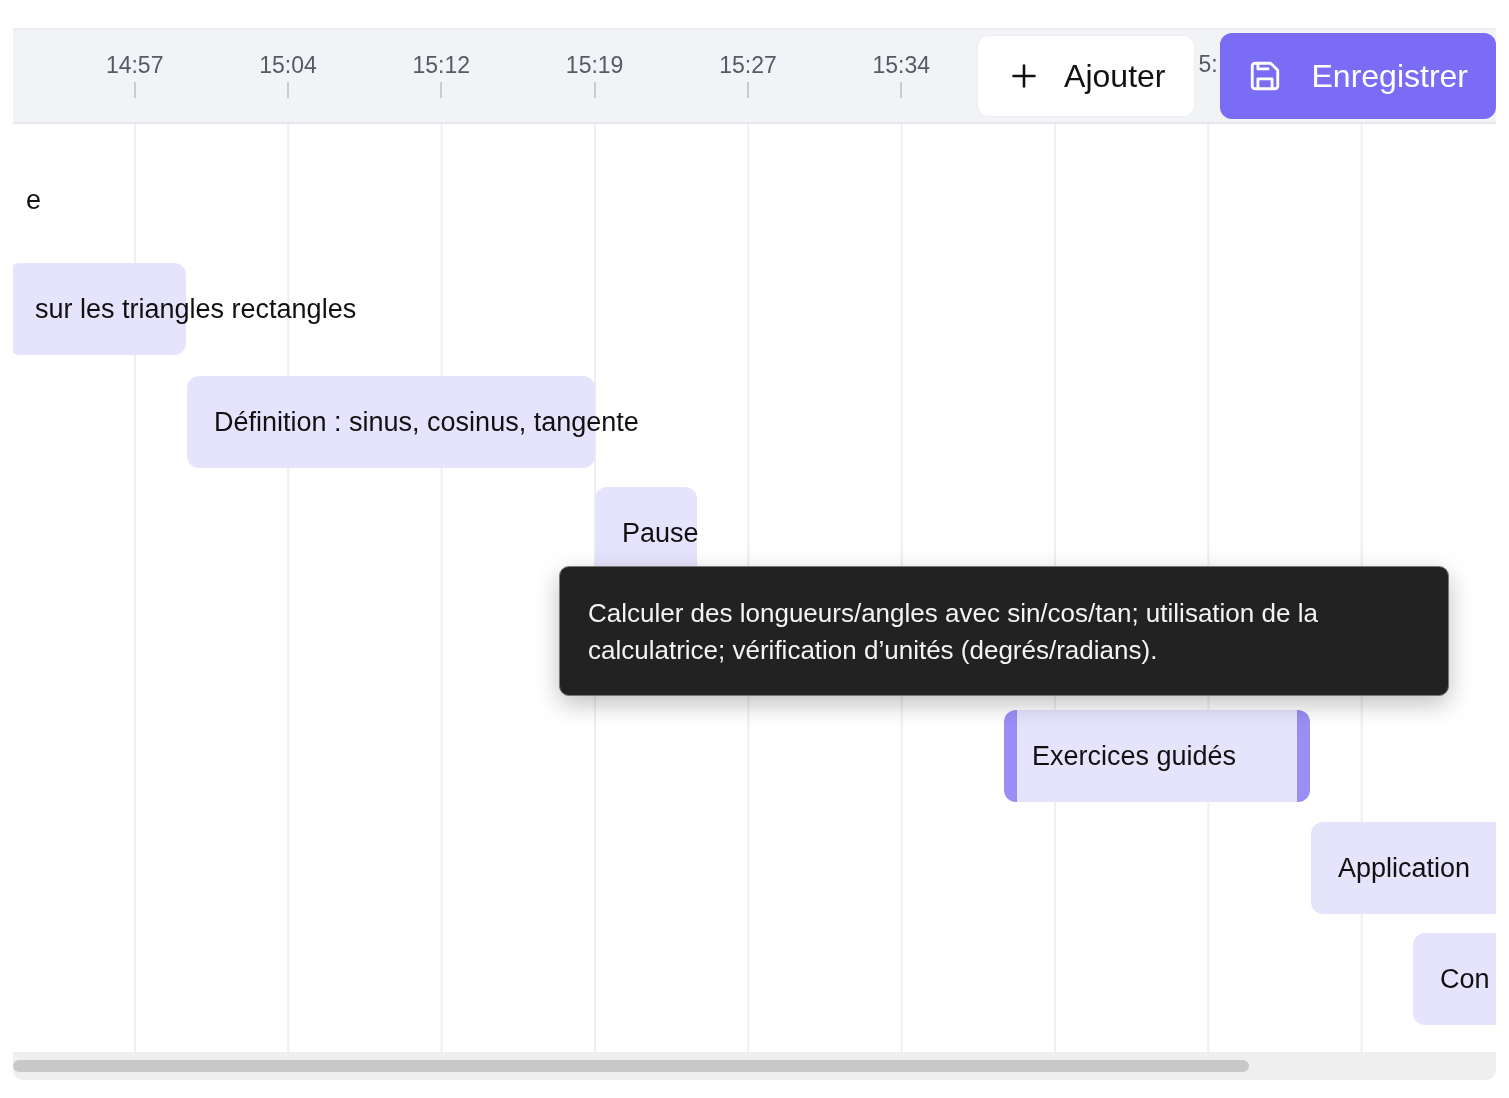 The height and width of the screenshot is (1098, 1509). I want to click on scrollbar-thumb, so click(631, 1066).